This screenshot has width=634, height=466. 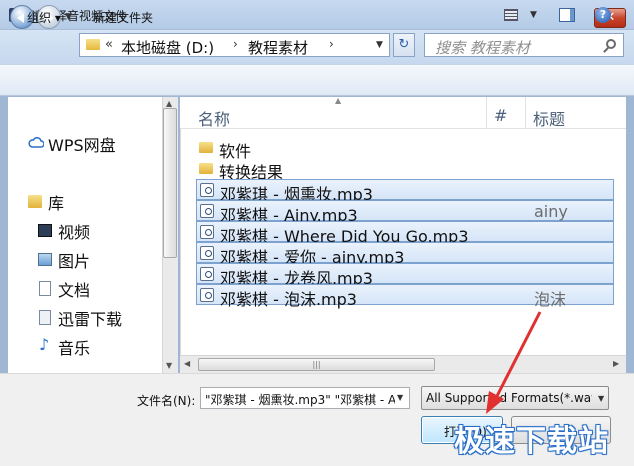 What do you see at coordinates (316, 364) in the screenshot?
I see `horizontal-scroll-thumb: |||` at bounding box center [316, 364].